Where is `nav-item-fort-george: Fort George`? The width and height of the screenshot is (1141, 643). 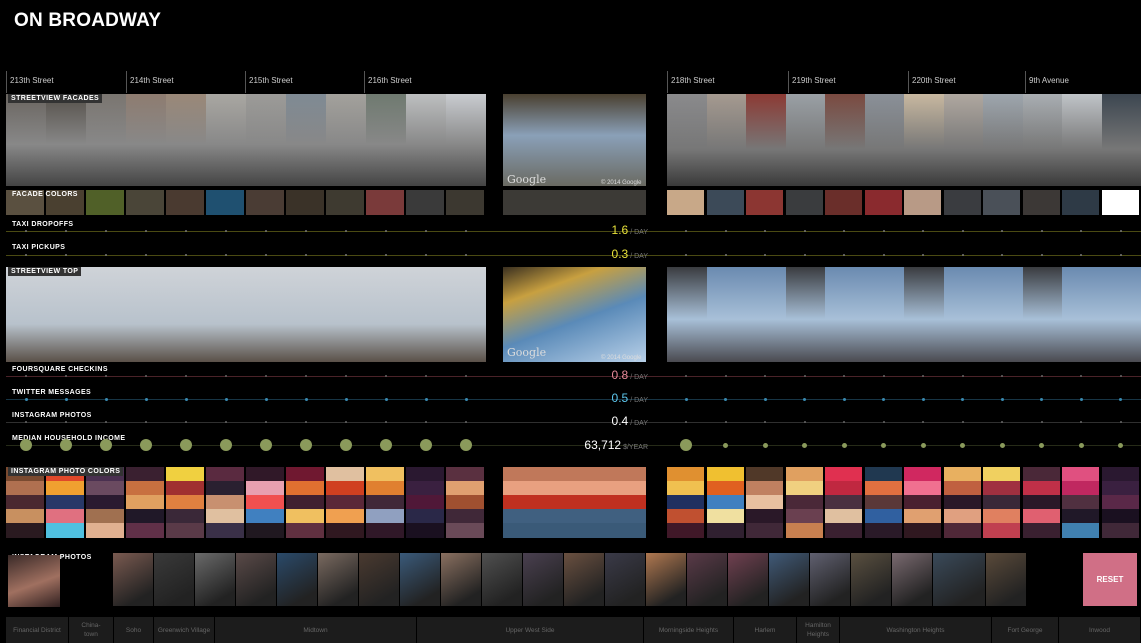
nav-item-fort-george: Fort George is located at coordinates (1025, 630).